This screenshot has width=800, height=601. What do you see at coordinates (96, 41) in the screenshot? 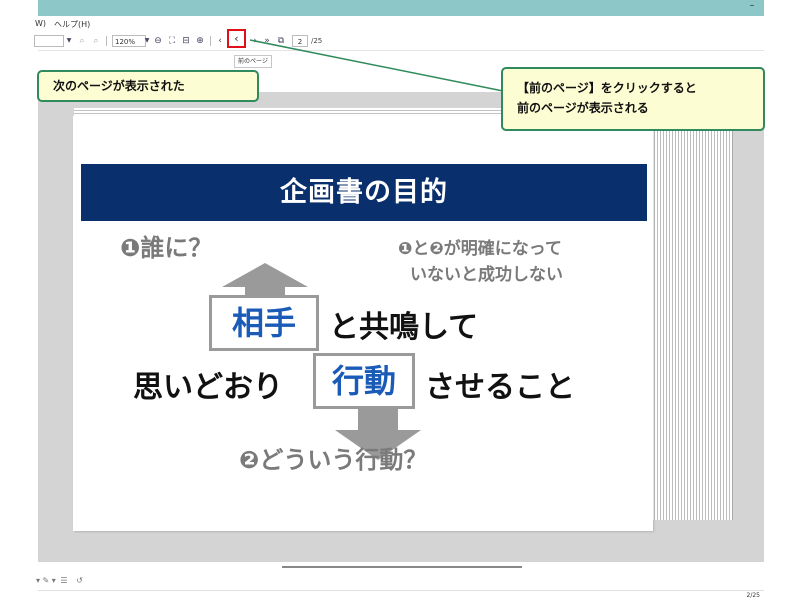
I see `zoom-out-area-icon: ⌕` at bounding box center [96, 41].